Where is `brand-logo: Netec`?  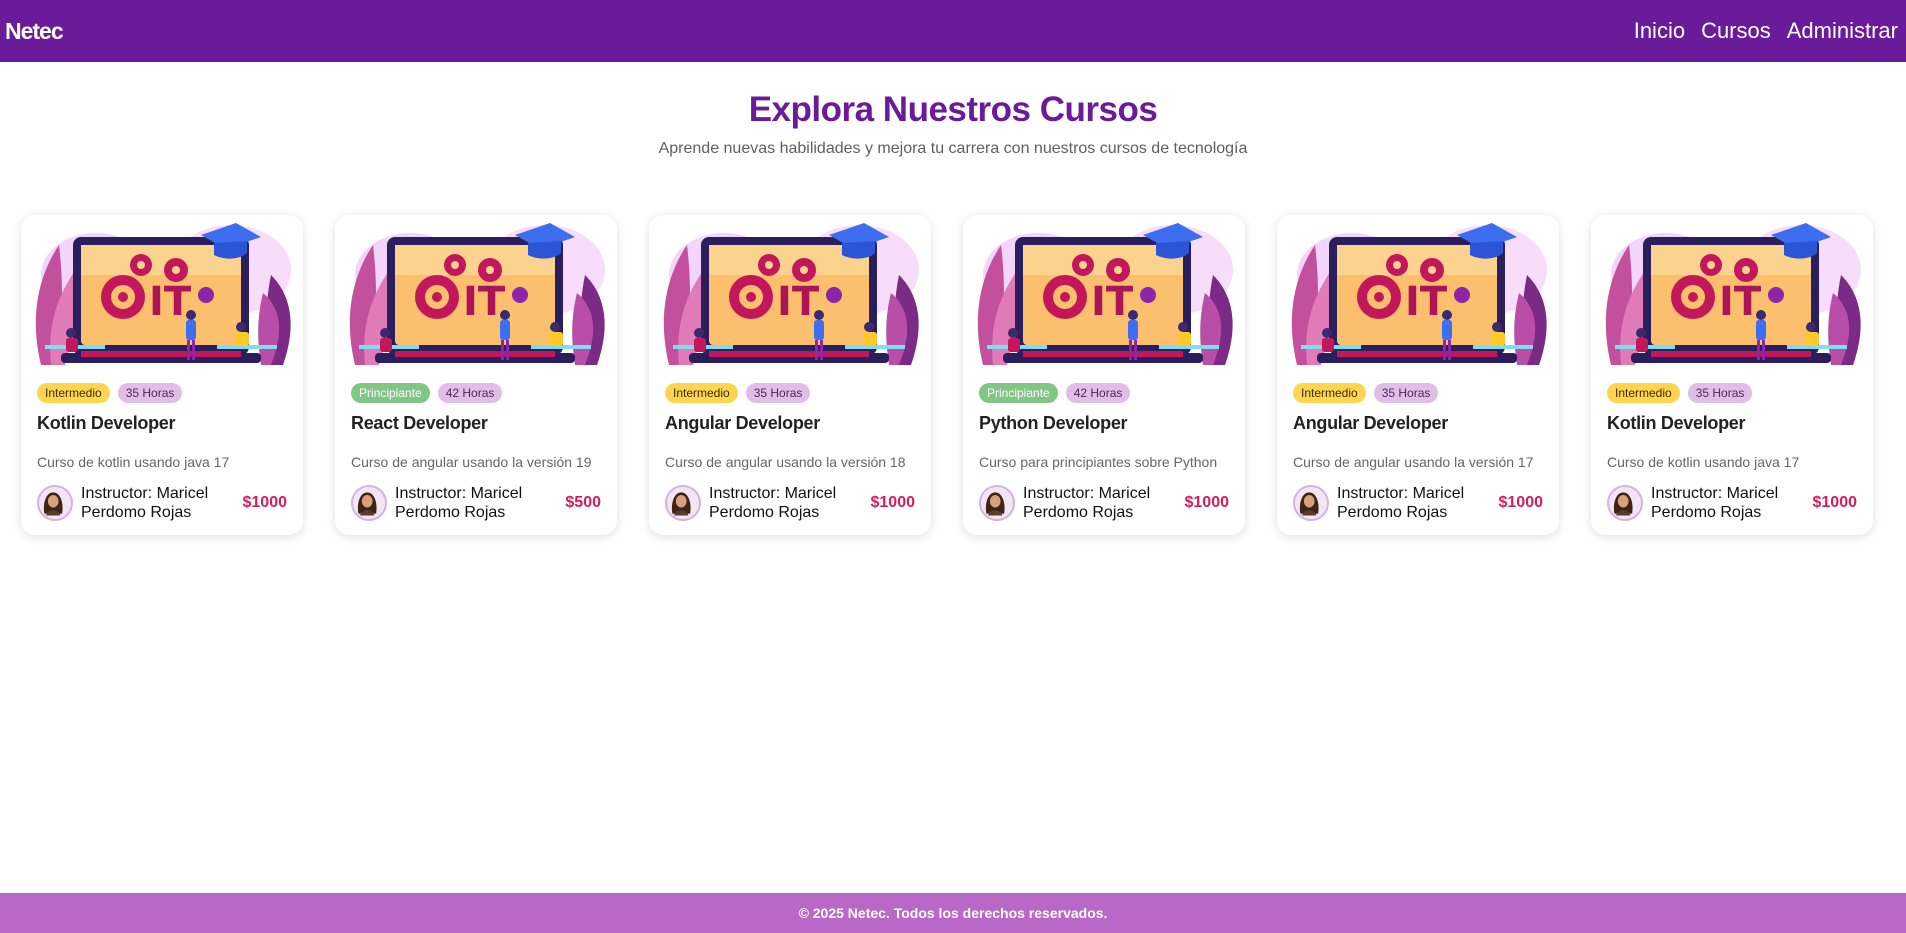 brand-logo: Netec is located at coordinates (34, 31).